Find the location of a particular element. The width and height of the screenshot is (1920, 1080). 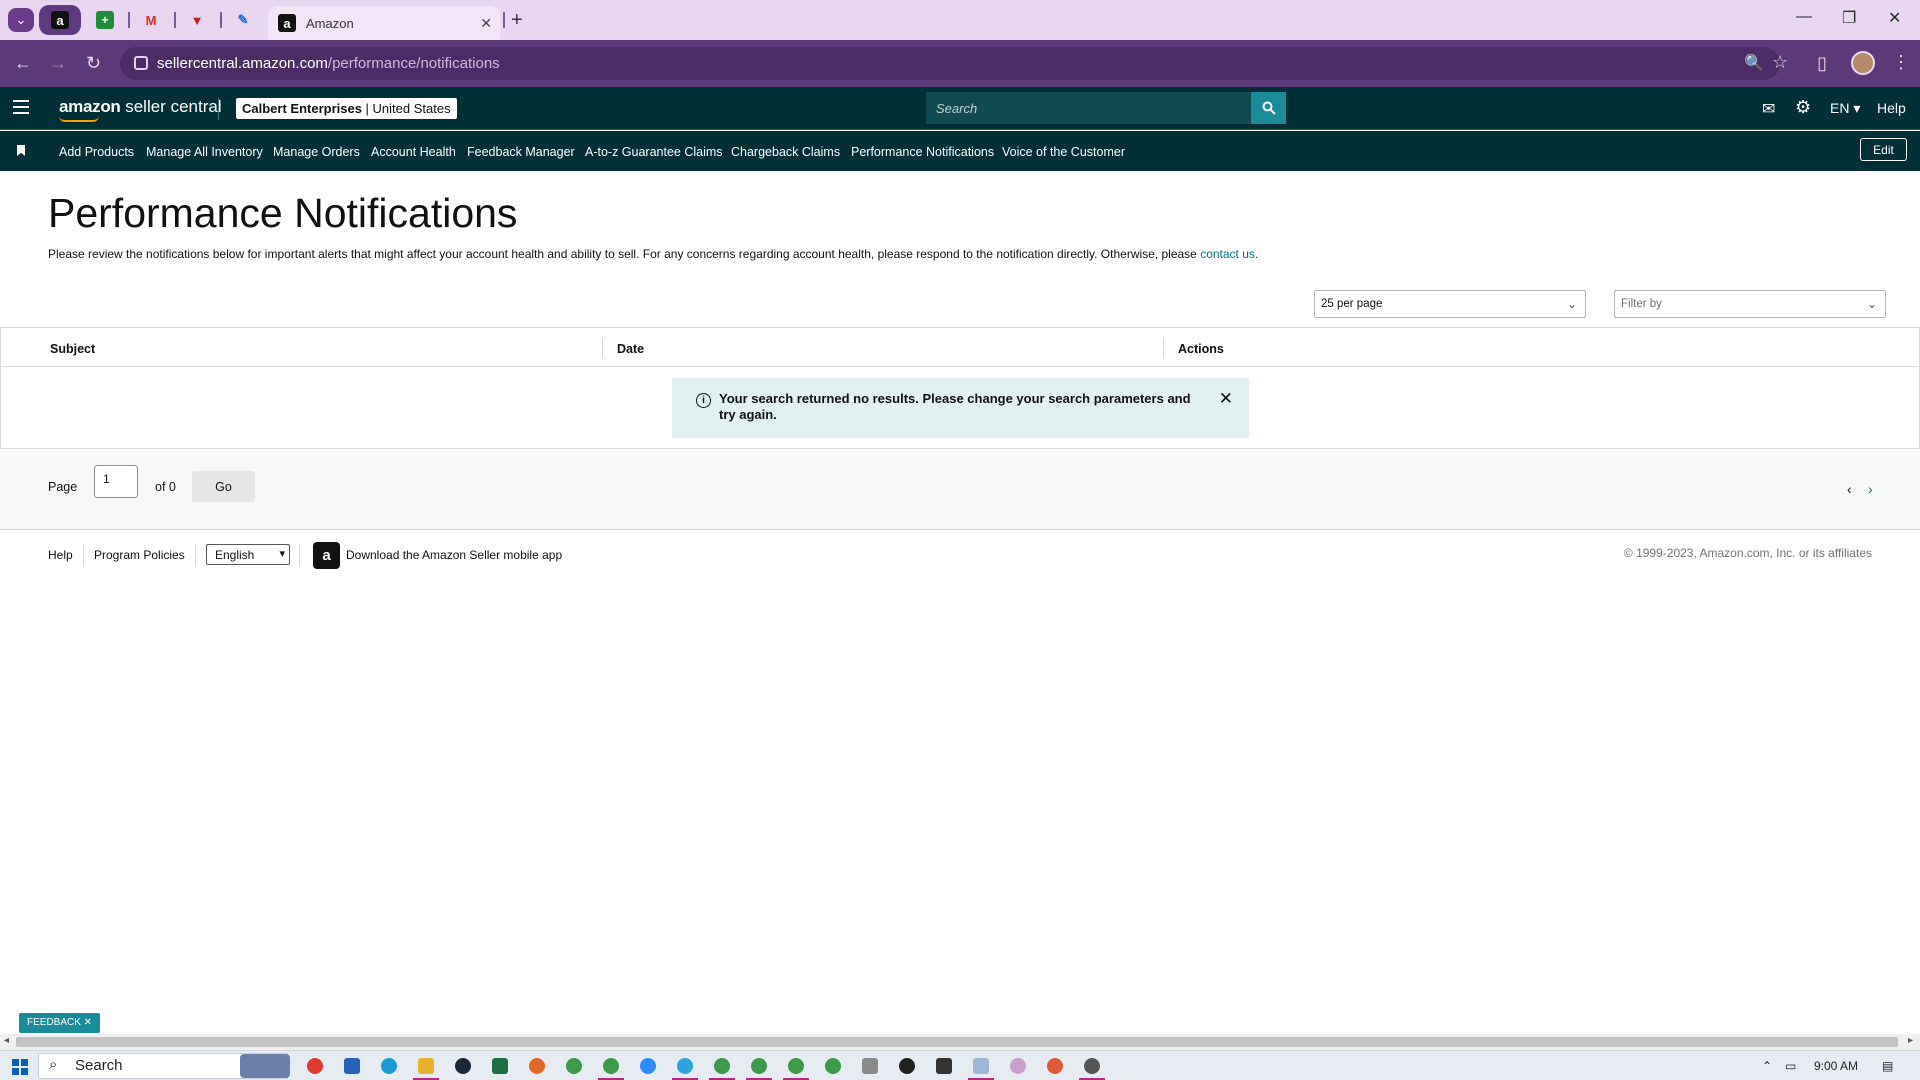

account-switcher: Calbert Enterprises | United States is located at coordinates (346, 108).